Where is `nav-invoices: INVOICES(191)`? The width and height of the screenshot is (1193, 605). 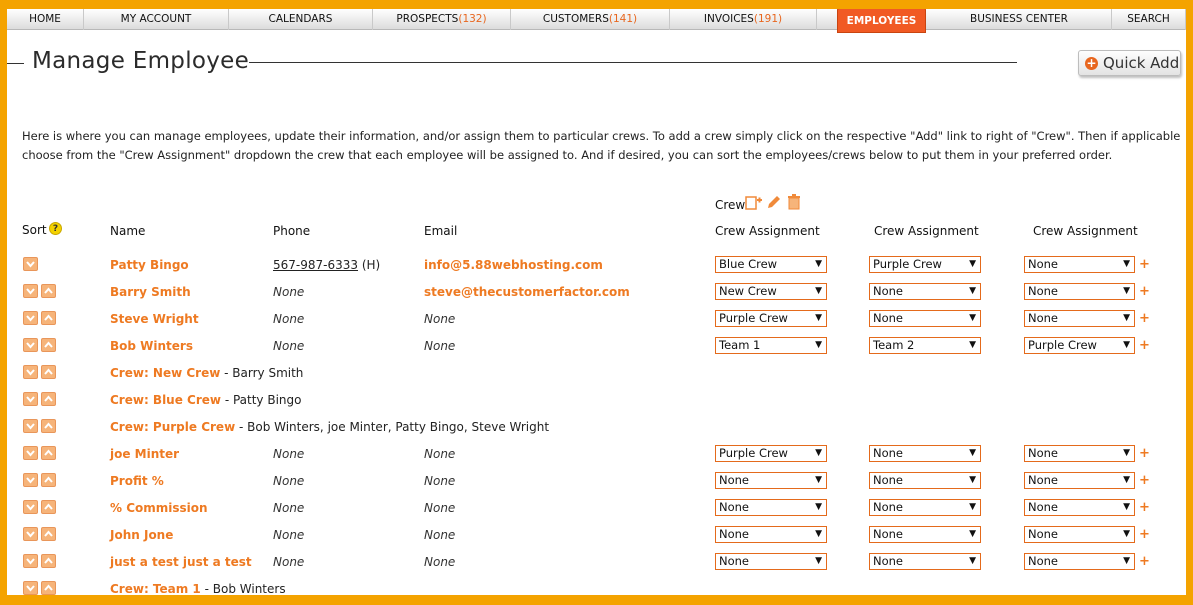
nav-invoices: INVOICES(191) is located at coordinates (743, 19).